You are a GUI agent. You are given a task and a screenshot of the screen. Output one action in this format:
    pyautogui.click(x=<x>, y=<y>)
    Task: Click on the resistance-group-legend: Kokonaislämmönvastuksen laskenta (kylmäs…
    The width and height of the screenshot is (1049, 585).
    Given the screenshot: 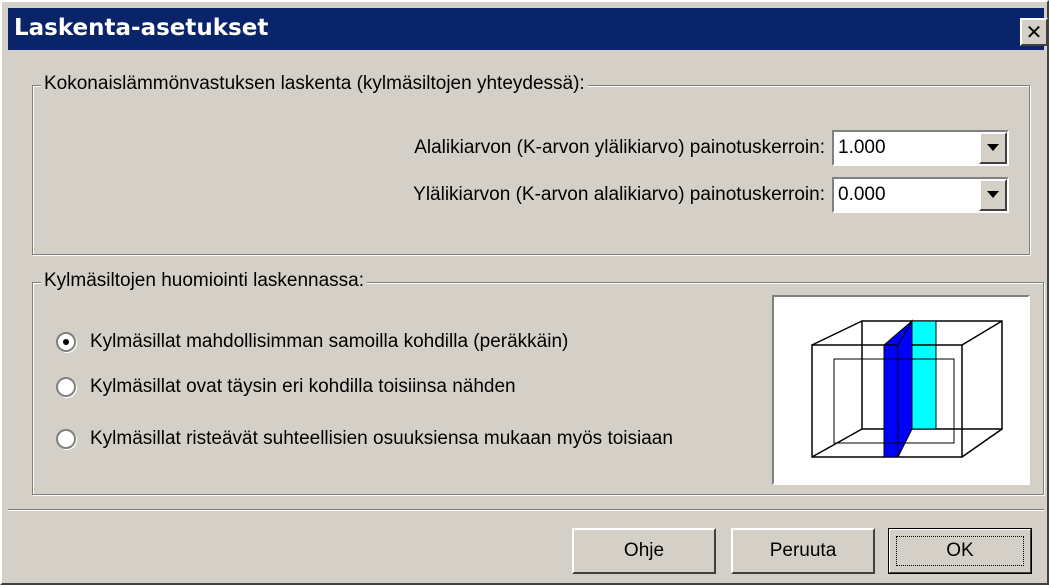 What is the action you would take?
    pyautogui.click(x=314, y=84)
    